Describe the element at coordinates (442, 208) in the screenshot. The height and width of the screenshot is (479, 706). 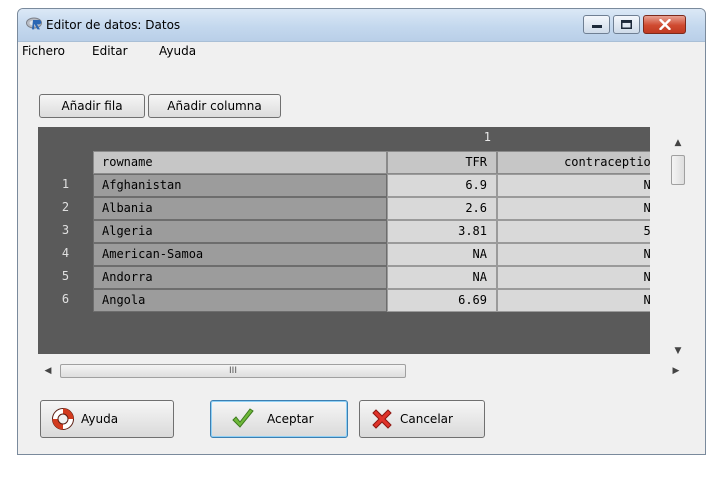
I see `tfr-cell: 2.6` at that location.